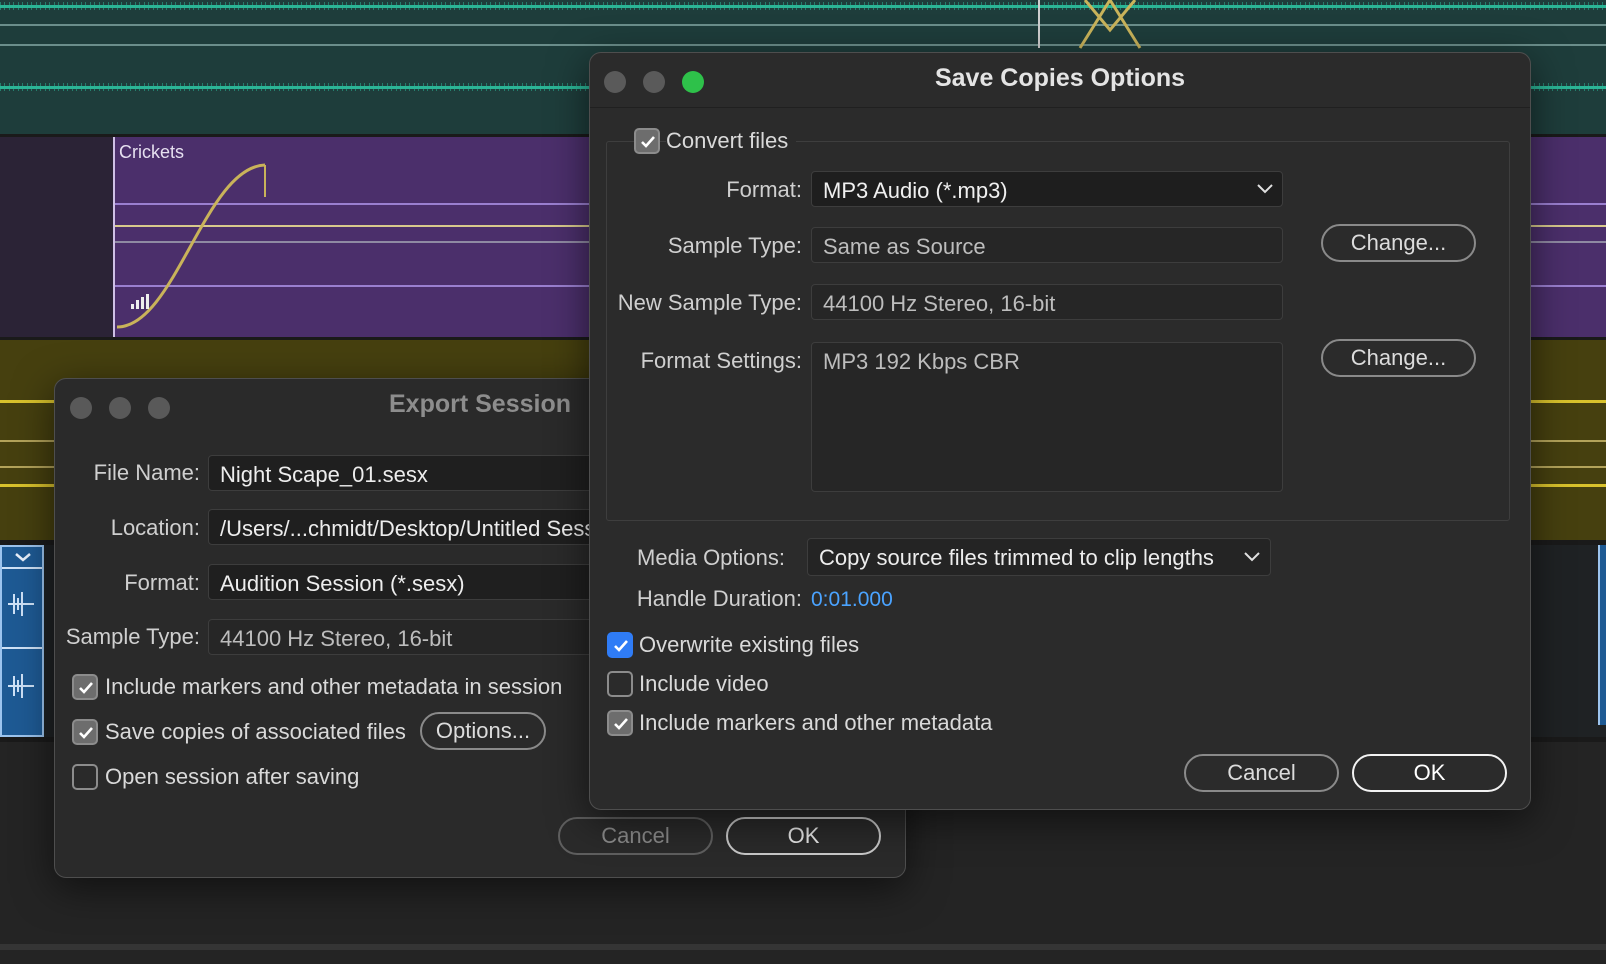 The image size is (1606, 964). I want to click on media-options-label: Media Options:, so click(711, 557).